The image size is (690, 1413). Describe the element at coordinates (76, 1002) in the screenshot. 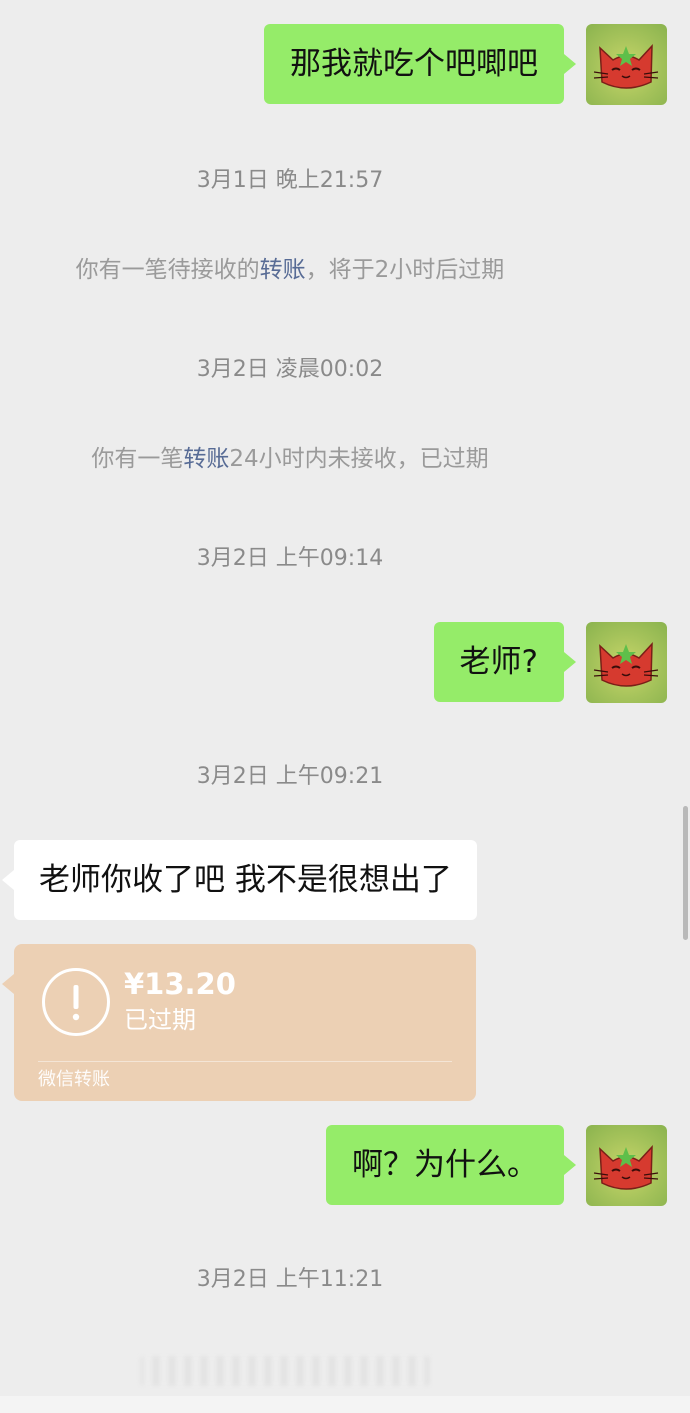

I see `exclamation-circle-icon` at that location.